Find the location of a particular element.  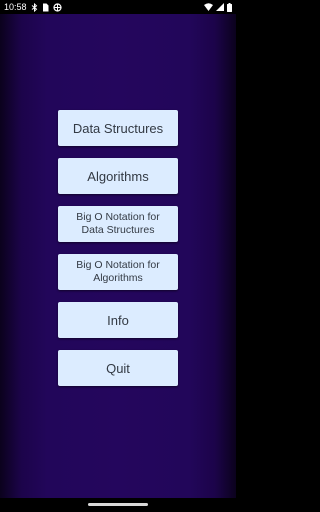

settings-icon is located at coordinates (57, 7).